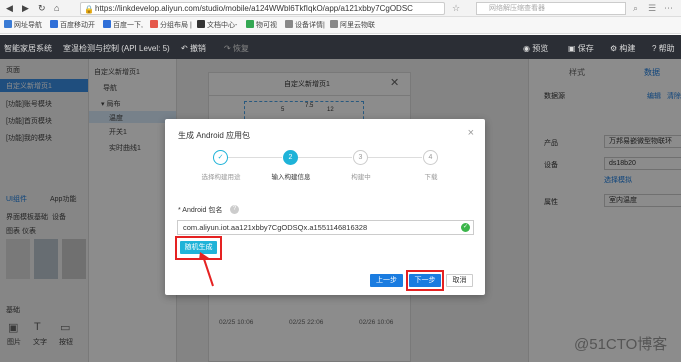 This screenshot has height=362, width=681. Describe the element at coordinates (23, 25) in the screenshot. I see `bookmark-item: 网址导航` at that location.